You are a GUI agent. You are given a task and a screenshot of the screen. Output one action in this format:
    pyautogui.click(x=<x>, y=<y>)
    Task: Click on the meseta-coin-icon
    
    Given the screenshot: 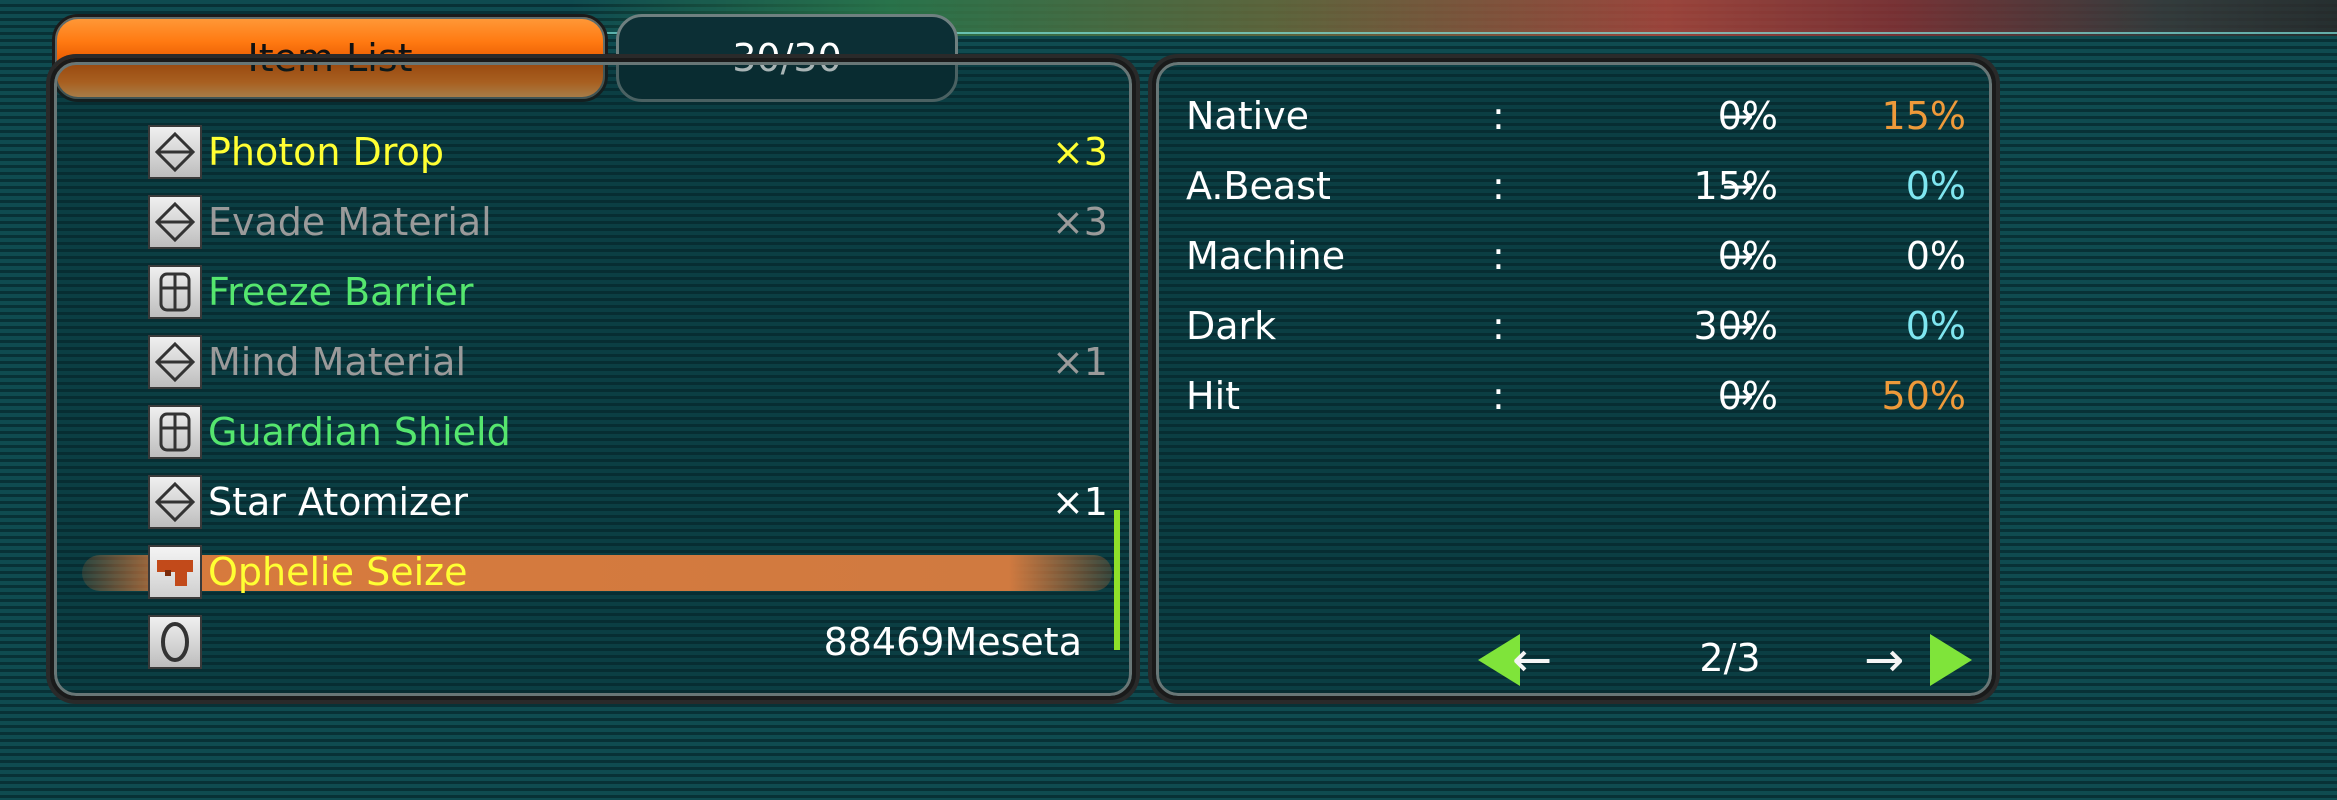 What is the action you would take?
    pyautogui.click(x=175, y=642)
    